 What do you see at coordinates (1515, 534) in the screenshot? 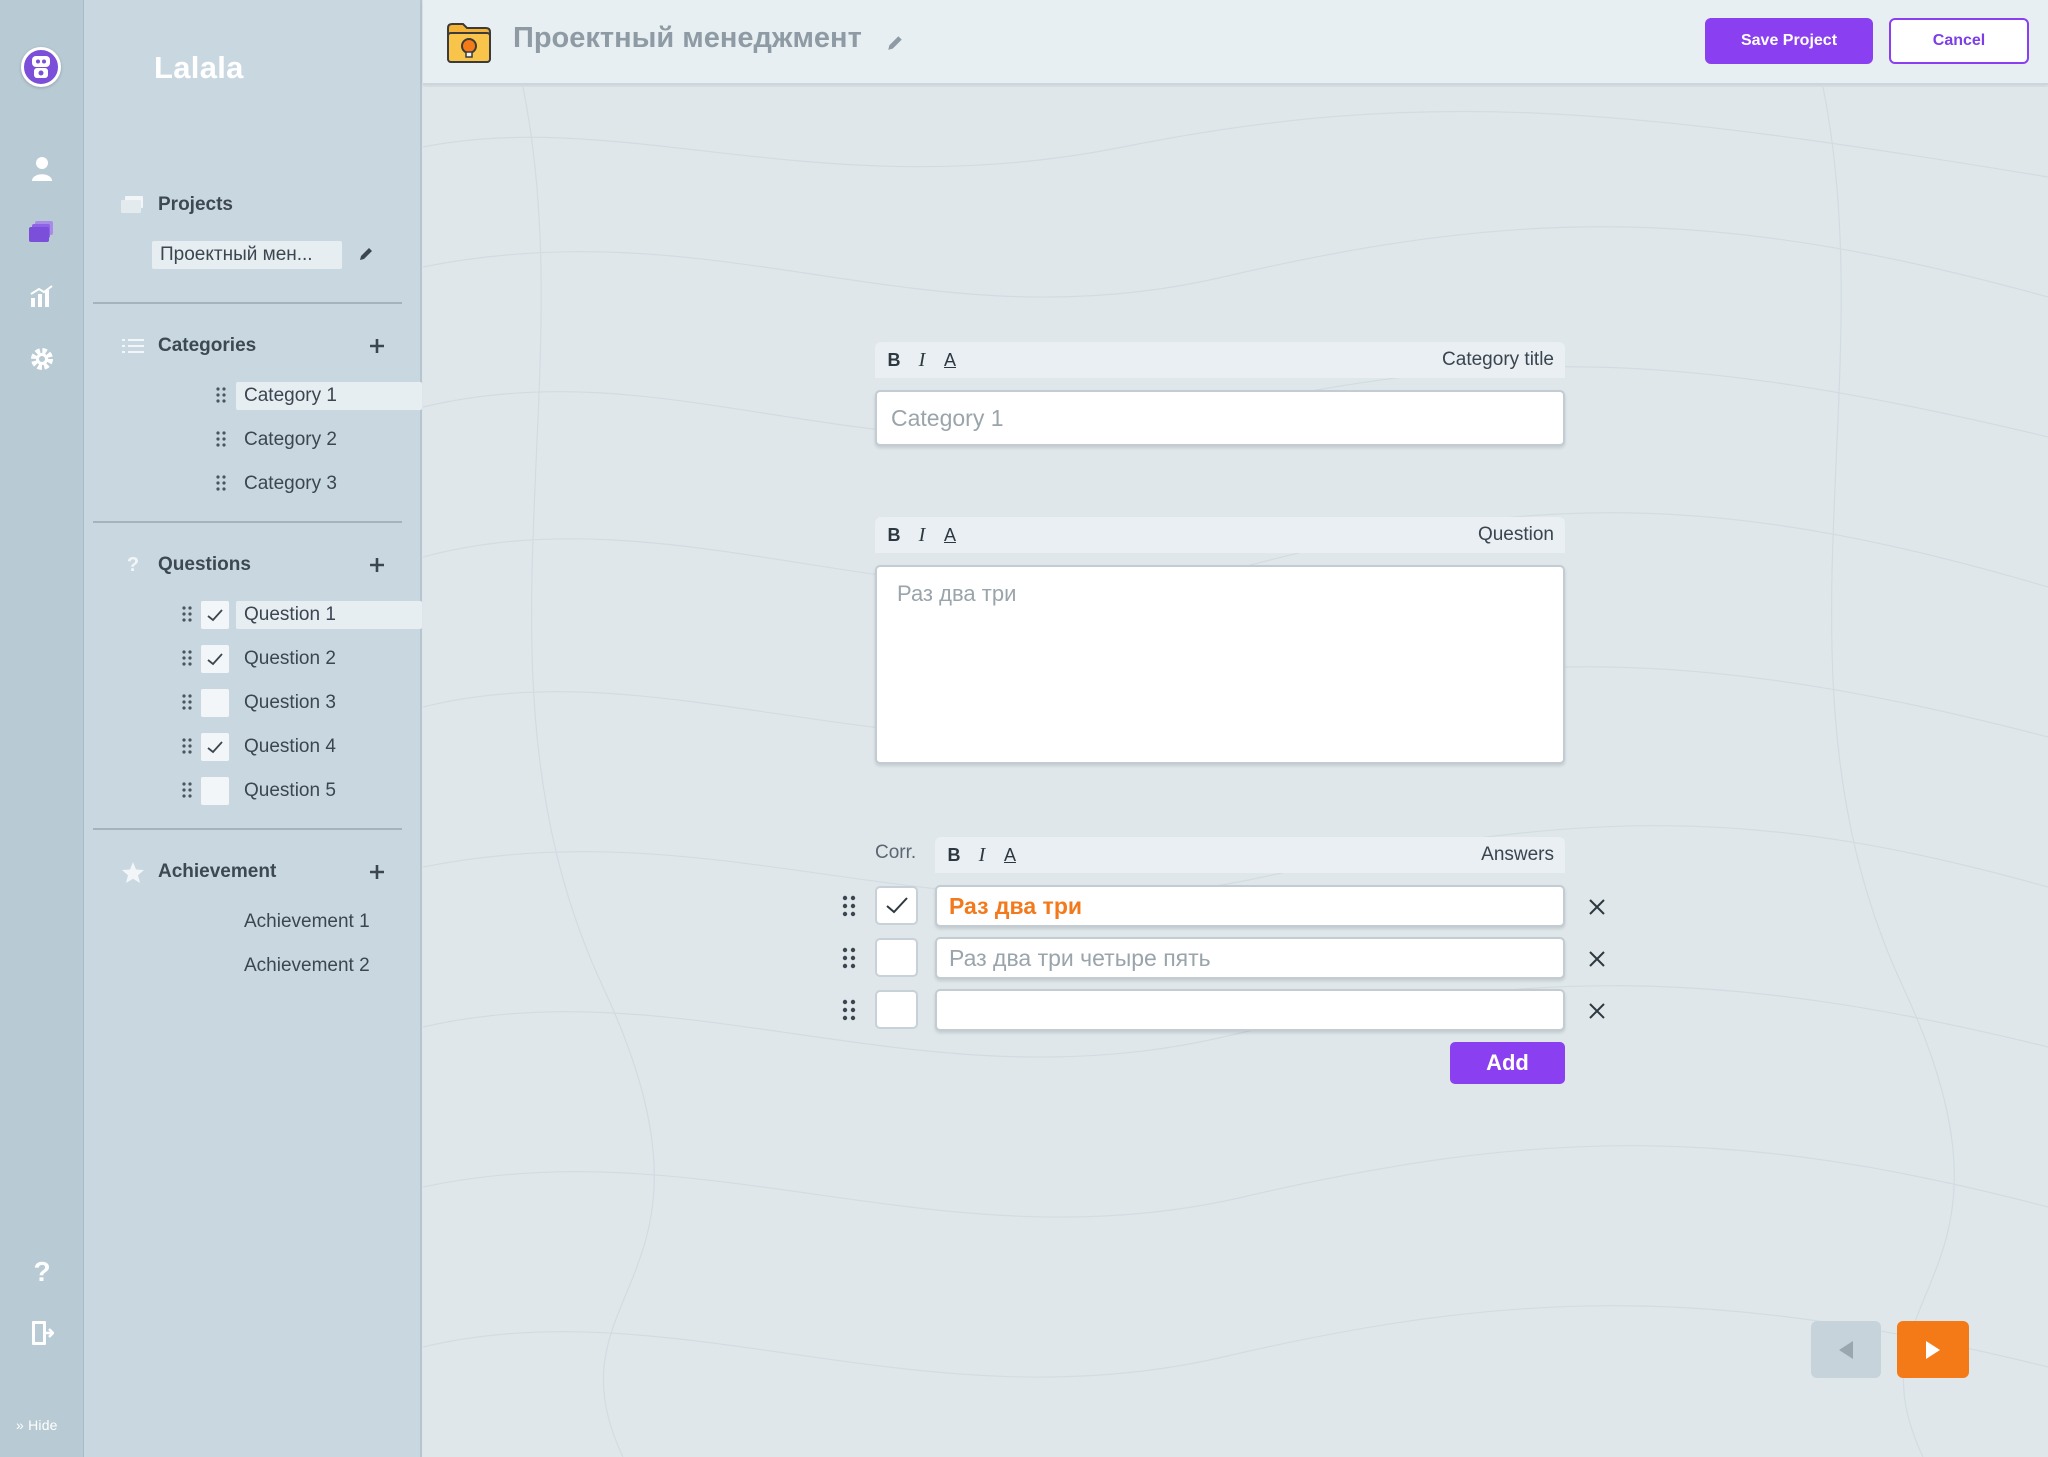
I see `question-label: Question` at bounding box center [1515, 534].